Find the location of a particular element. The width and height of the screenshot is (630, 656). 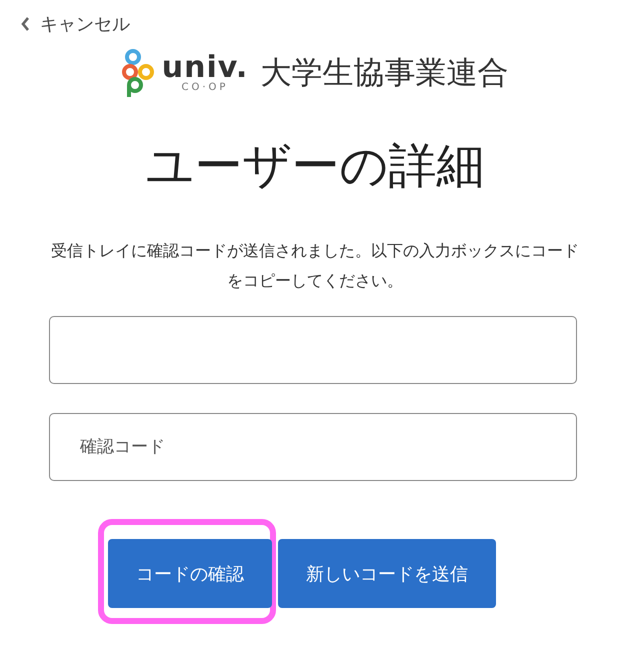

cancel-link: キャンセル is located at coordinates (75, 24).